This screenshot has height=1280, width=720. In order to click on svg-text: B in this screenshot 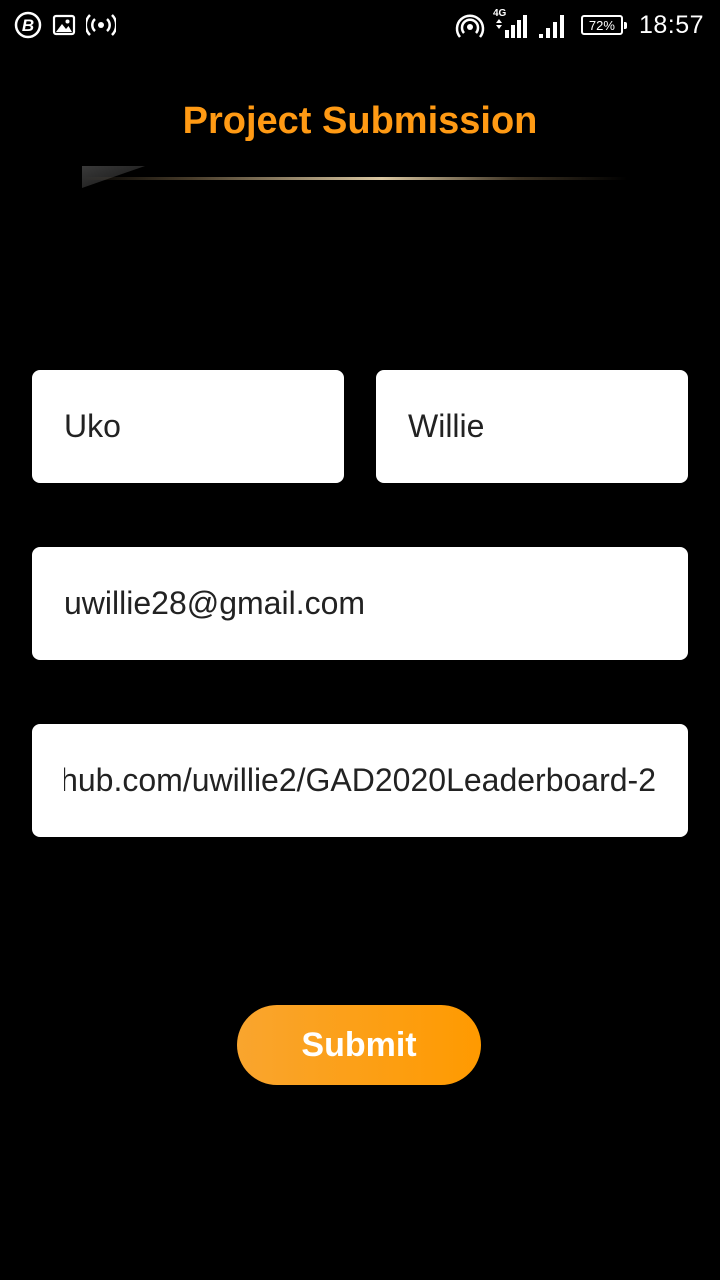, I will do `click(28, 25)`.